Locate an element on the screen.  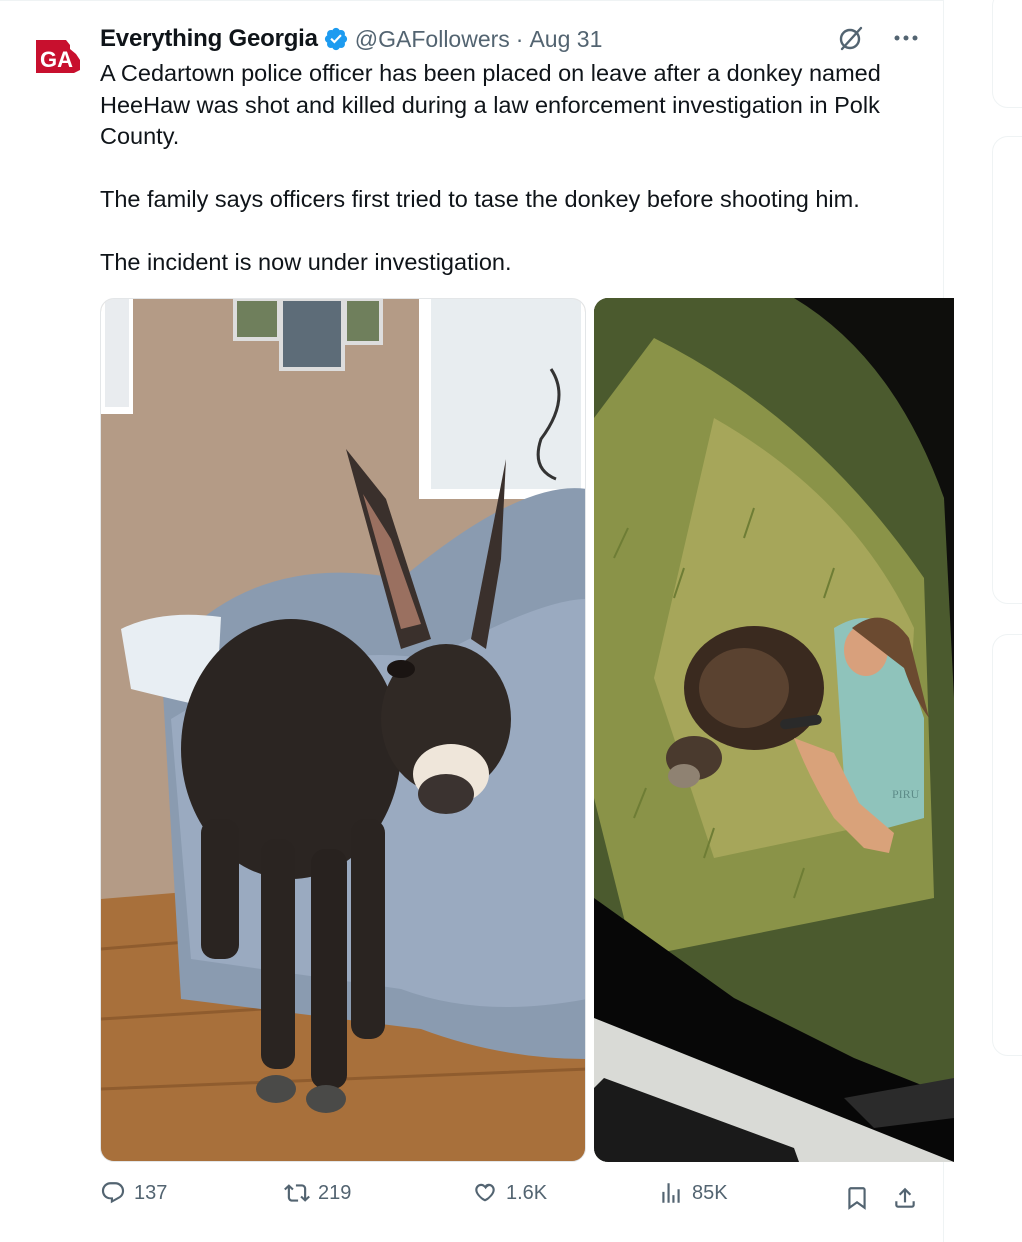
repost-button: 219 is located at coordinates (317, 1193).